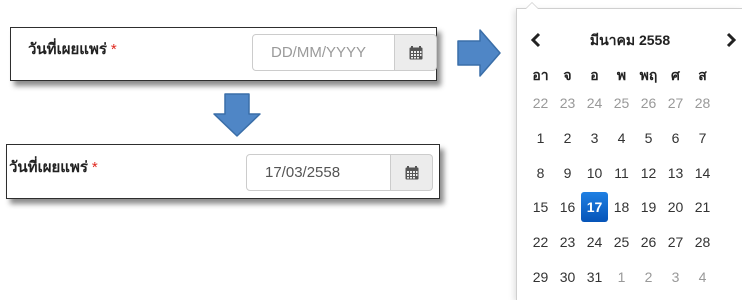  What do you see at coordinates (594, 207) in the screenshot?
I see `day-cell-selected: 17` at bounding box center [594, 207].